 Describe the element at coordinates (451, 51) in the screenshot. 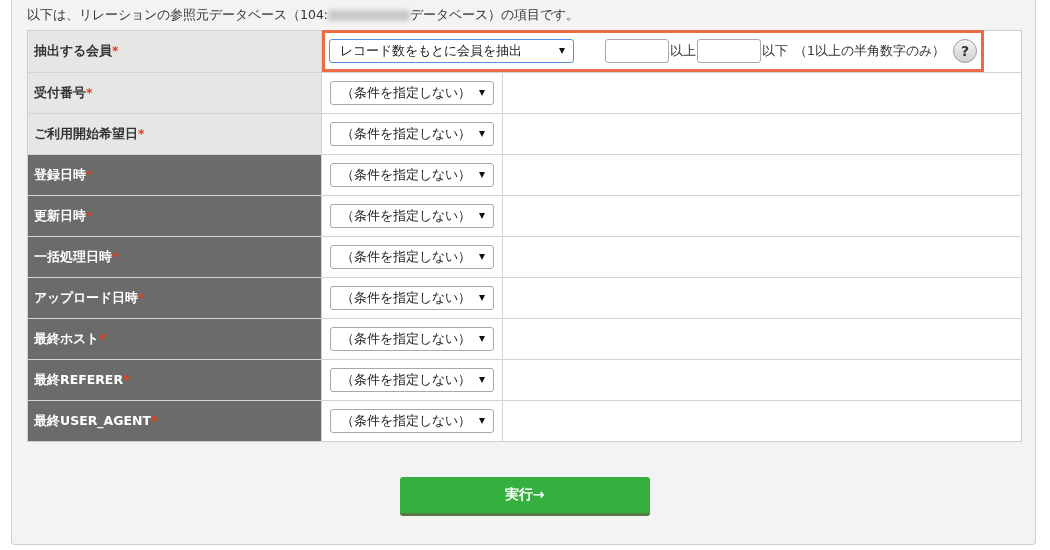

I see `extract-mode-select: レコード数をもとに会員を抽出` at that location.